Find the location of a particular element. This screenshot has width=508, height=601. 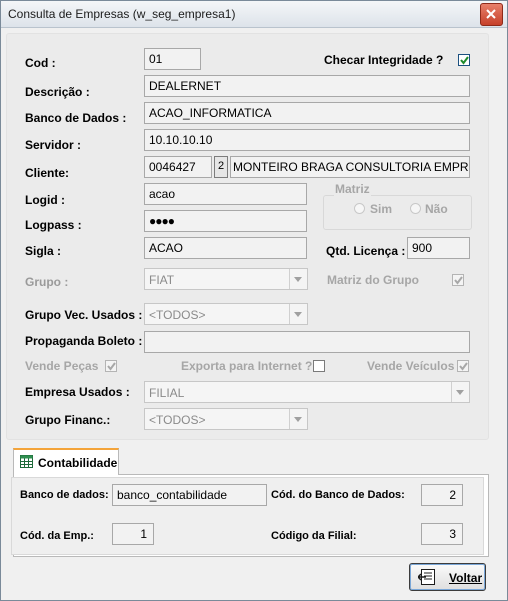

contab-cod-emp-field: 1 is located at coordinates (133, 534).